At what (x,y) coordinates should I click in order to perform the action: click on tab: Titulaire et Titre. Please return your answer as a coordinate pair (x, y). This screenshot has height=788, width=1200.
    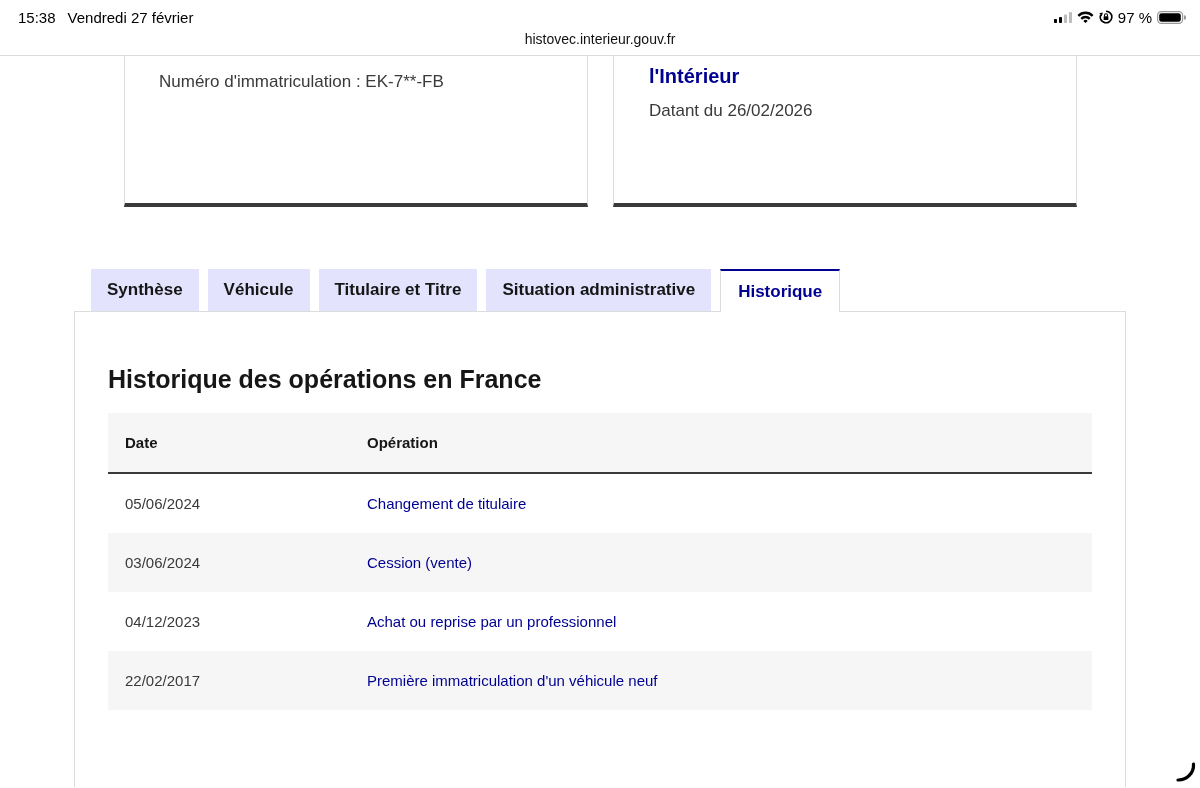
    Looking at the image, I should click on (398, 290).